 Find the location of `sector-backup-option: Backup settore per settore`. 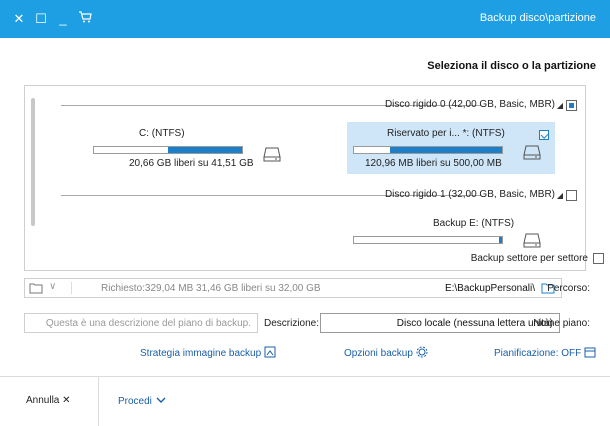

sector-backup-option: Backup settore per settore is located at coordinates (537, 258).